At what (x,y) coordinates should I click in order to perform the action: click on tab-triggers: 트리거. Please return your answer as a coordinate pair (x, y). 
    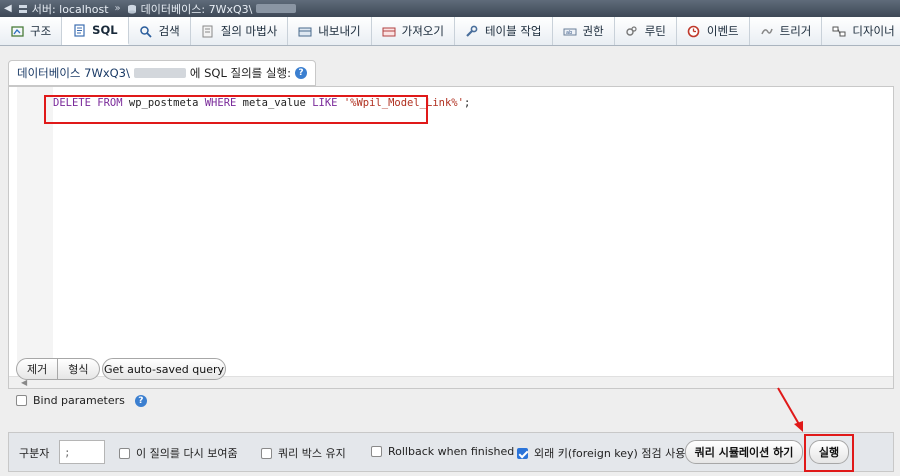
    Looking at the image, I should click on (786, 31).